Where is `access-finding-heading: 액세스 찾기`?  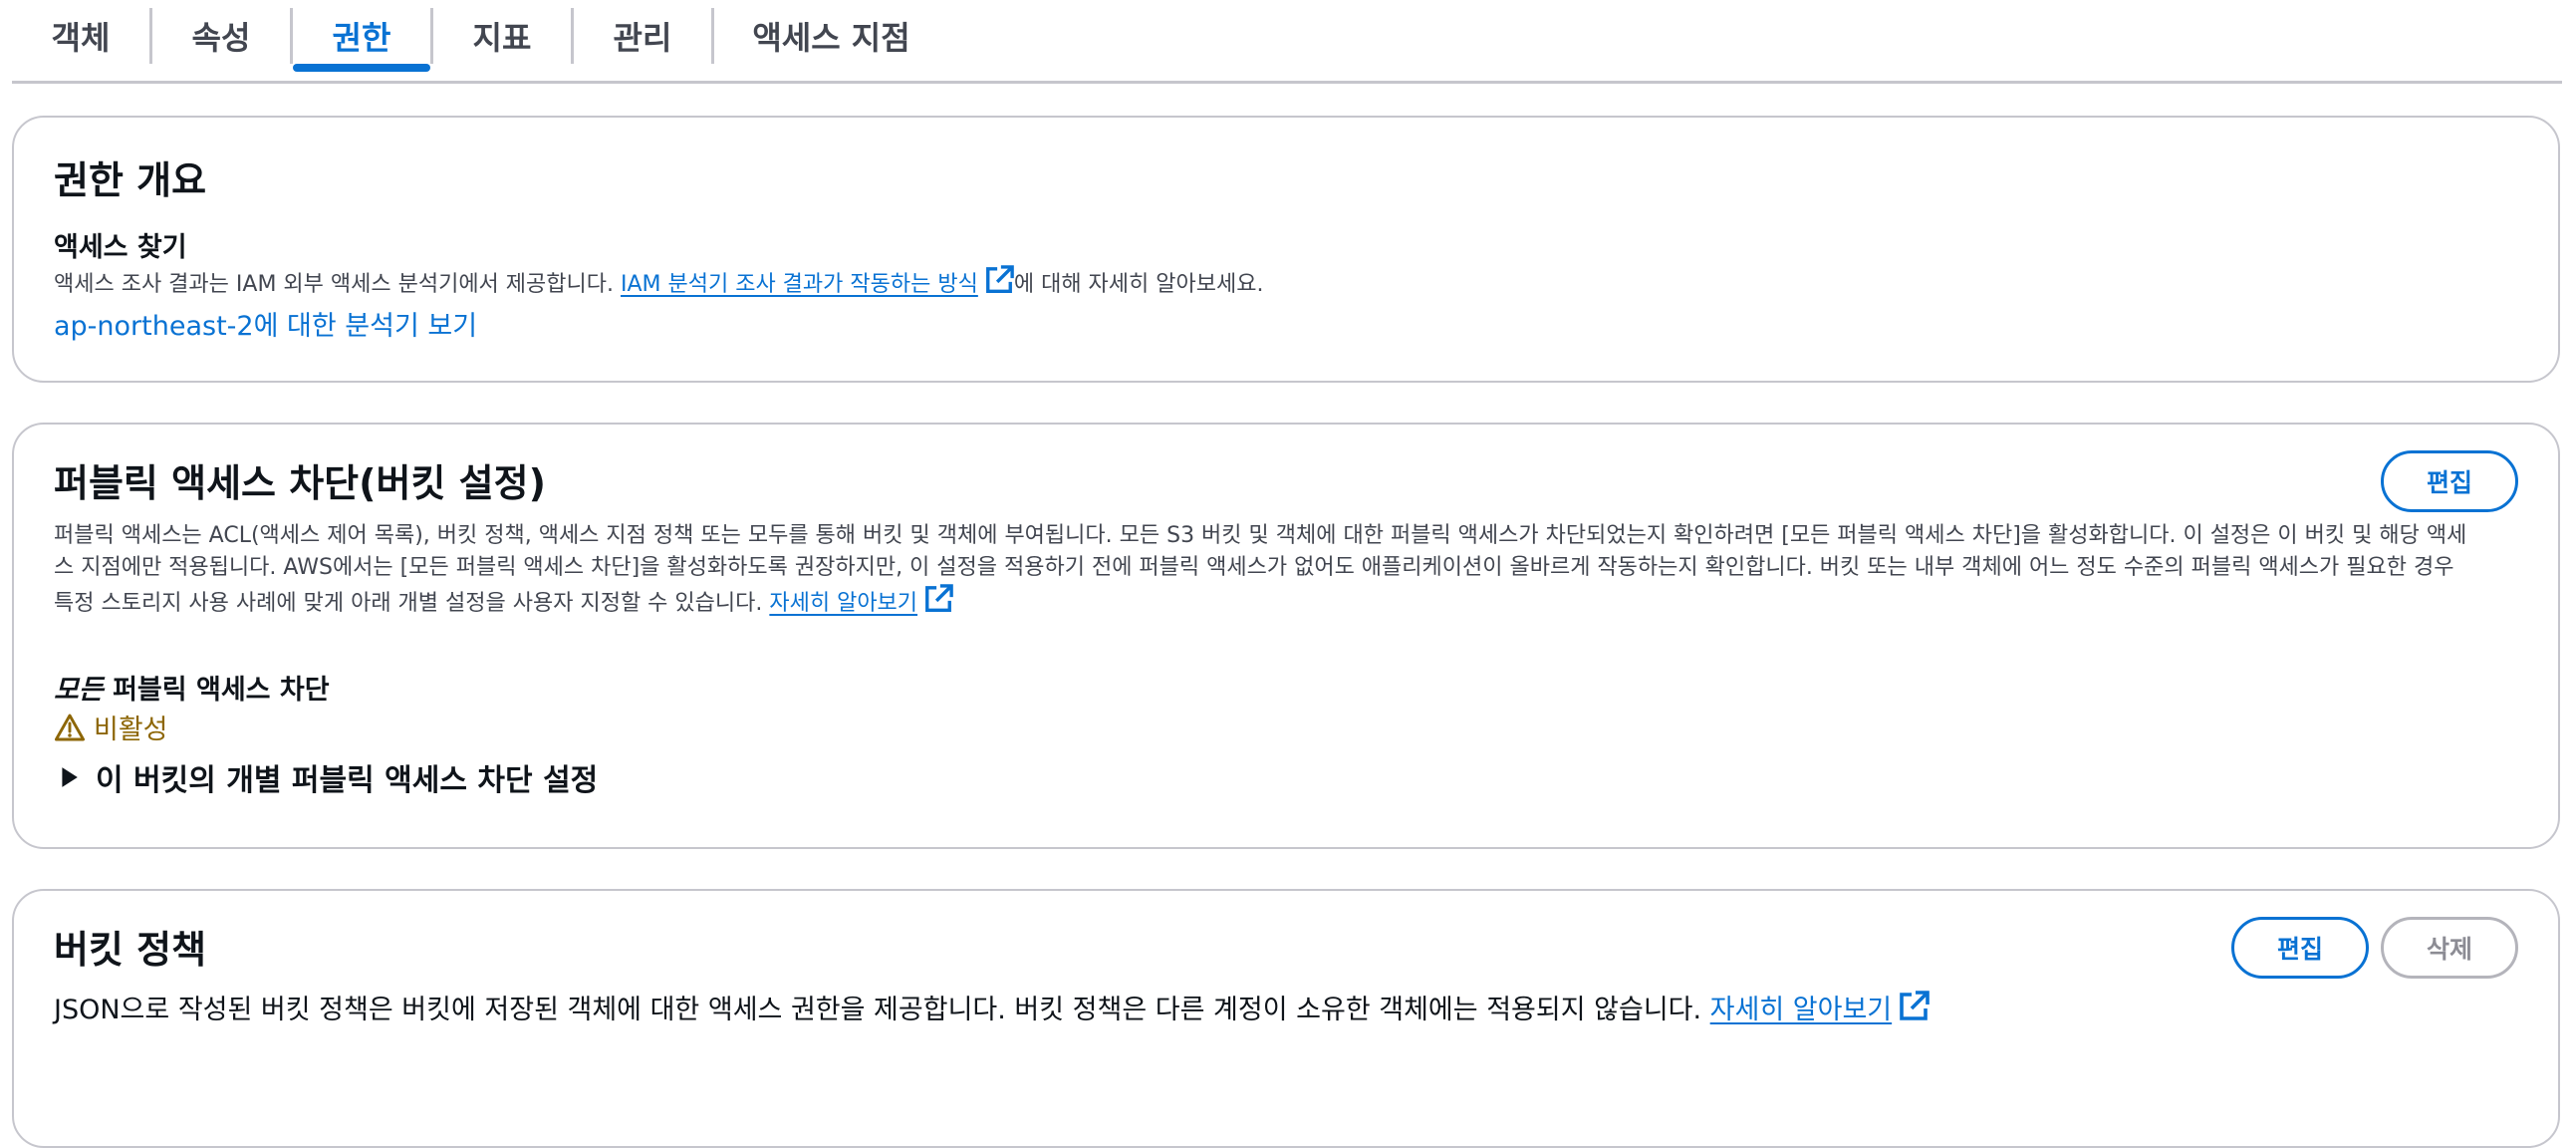
access-finding-heading: 액세스 찾기 is located at coordinates (120, 247).